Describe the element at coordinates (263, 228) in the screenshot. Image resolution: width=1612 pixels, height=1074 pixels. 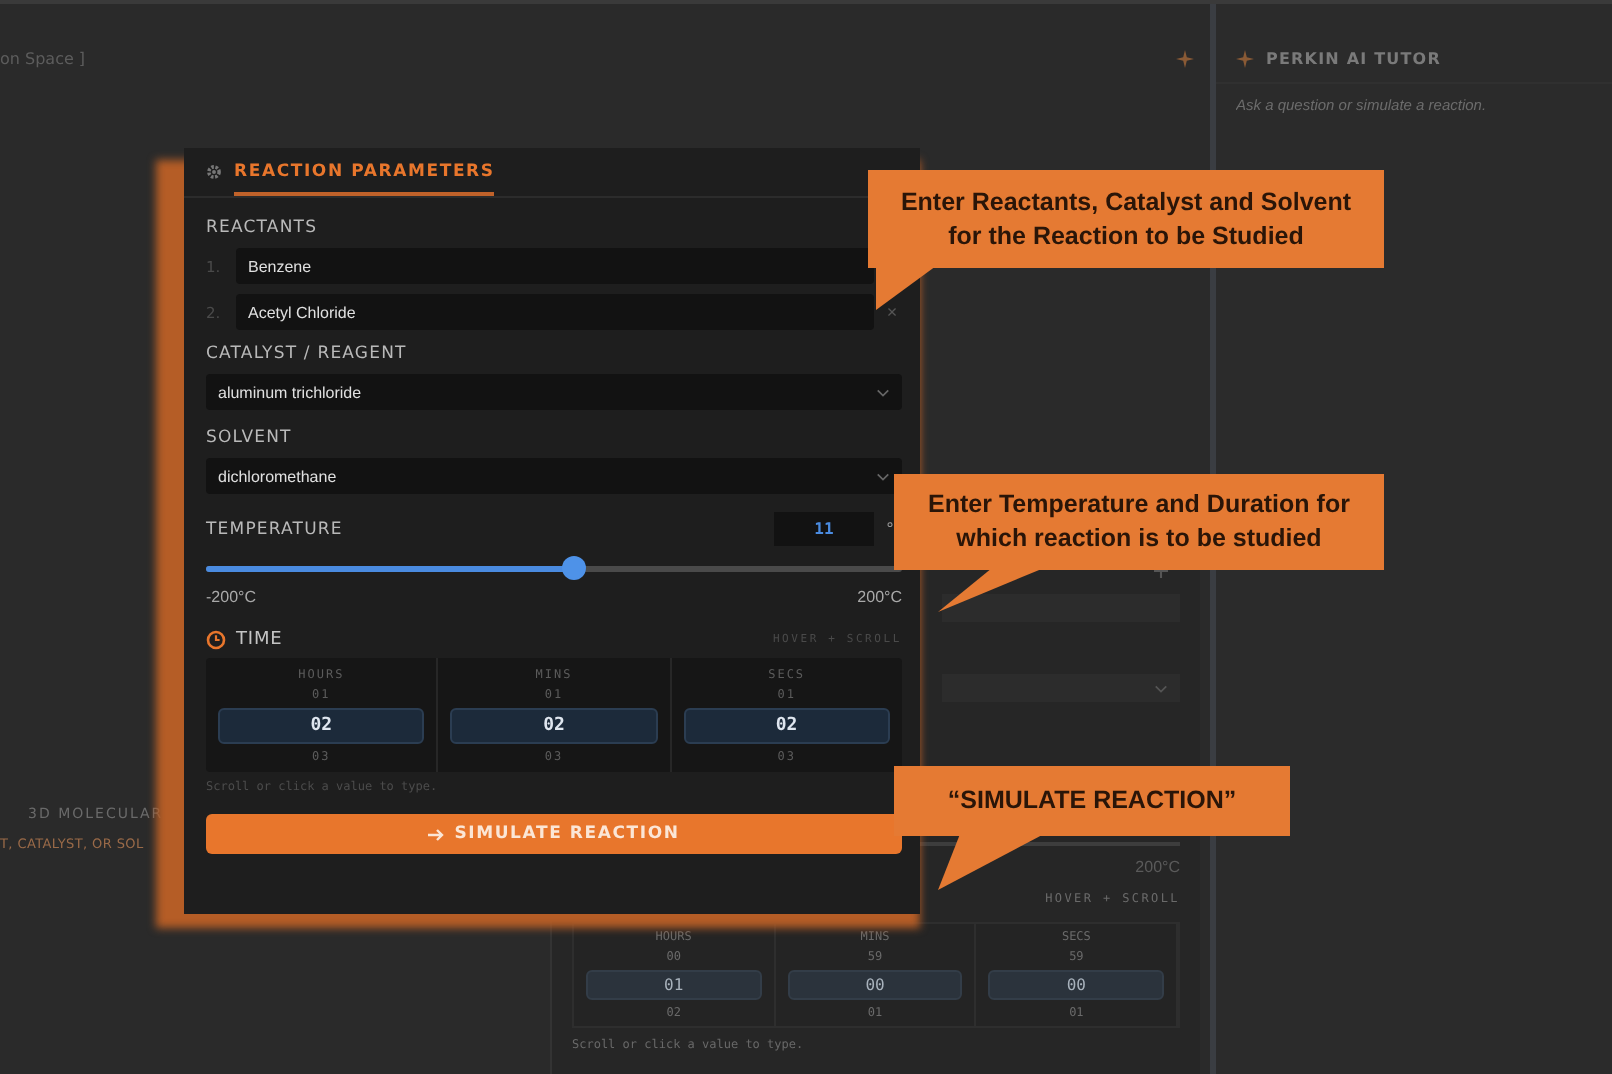
I see `reactants-label: REACTANTS` at that location.